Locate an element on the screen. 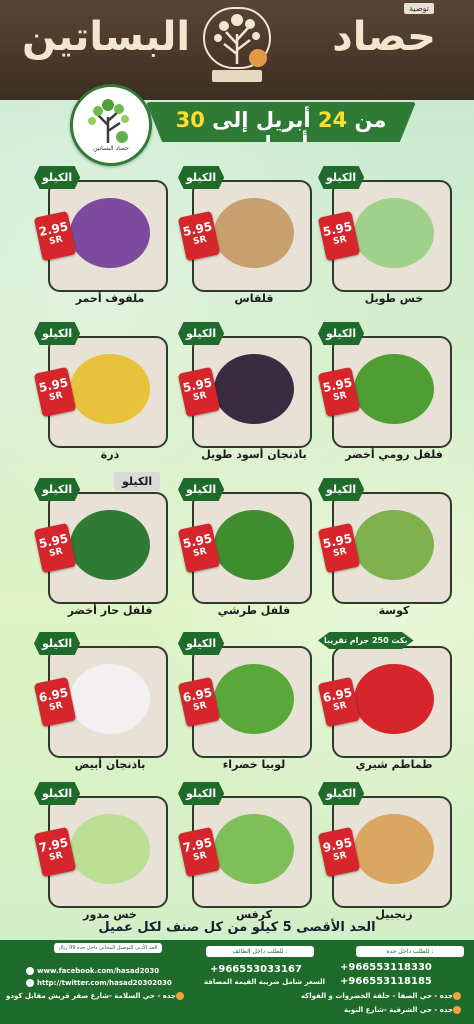 The image size is (474, 1024). product-card: الكيلو 5.95 SR خس طويل is located at coordinates (384, 235).